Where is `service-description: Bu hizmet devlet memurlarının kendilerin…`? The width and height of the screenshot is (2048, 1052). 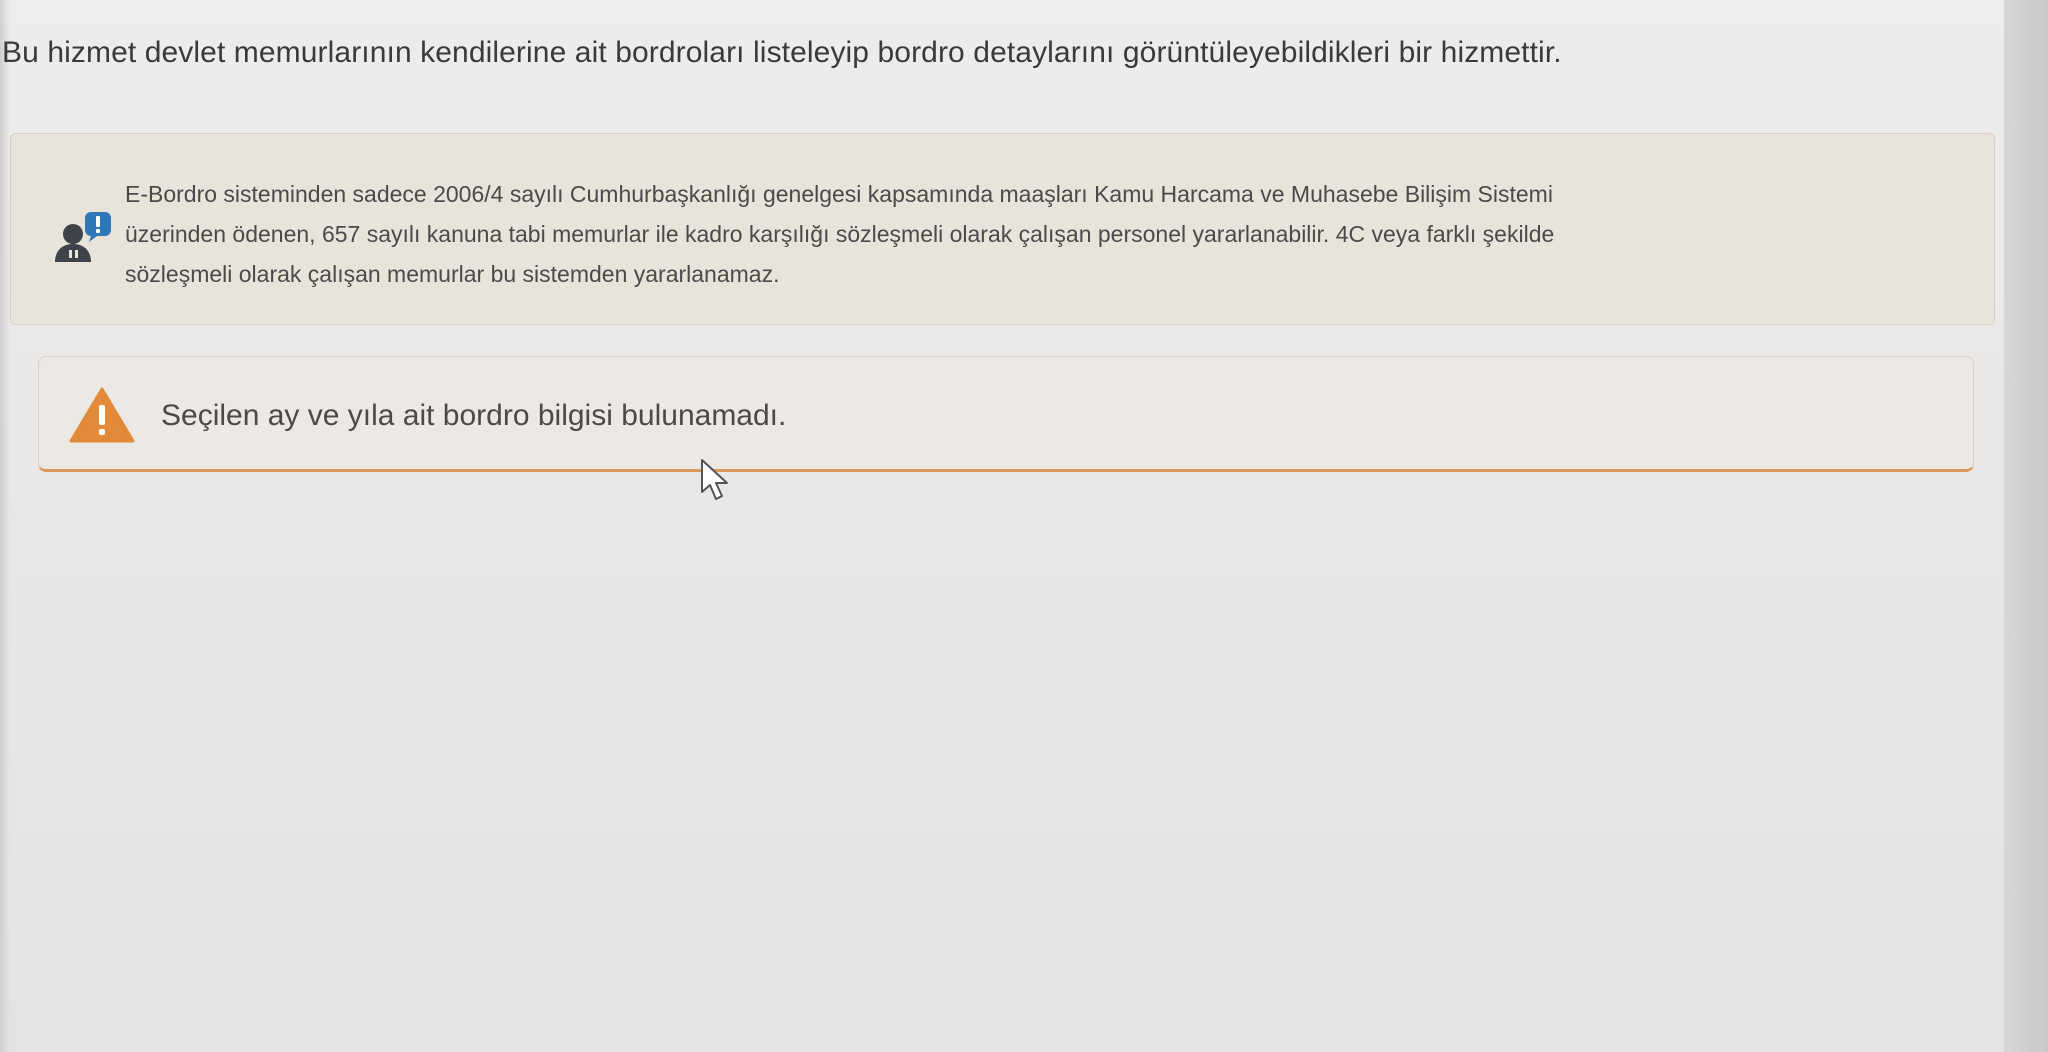 service-description: Bu hizmet devlet memurlarının kendilerin… is located at coordinates (782, 52).